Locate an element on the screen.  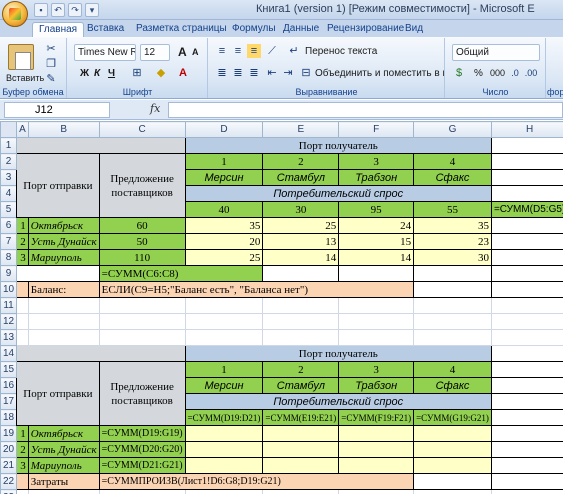
row-header: 23 is located at coordinates (9, 491).